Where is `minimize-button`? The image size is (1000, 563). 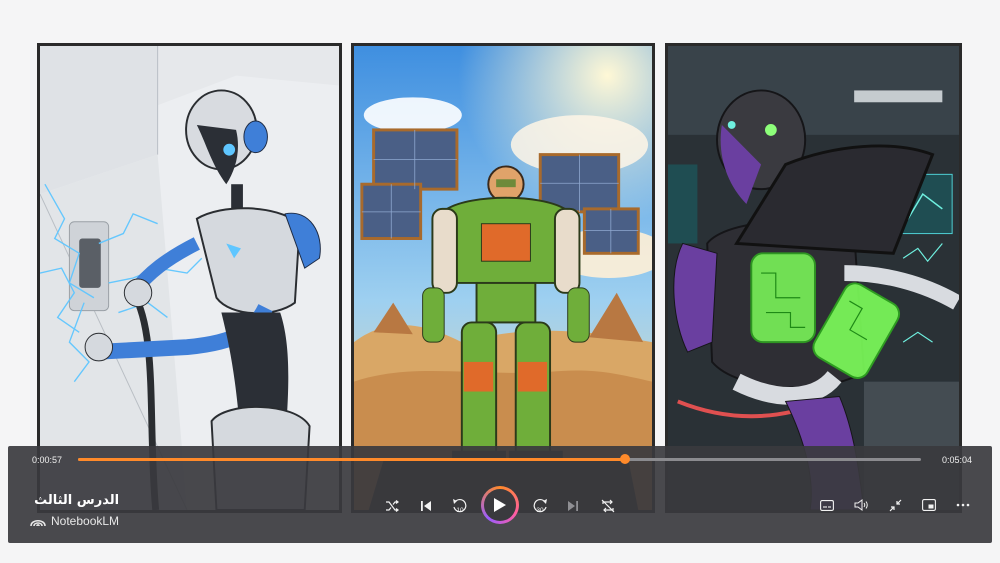 minimize-button is located at coordinates (895, 505).